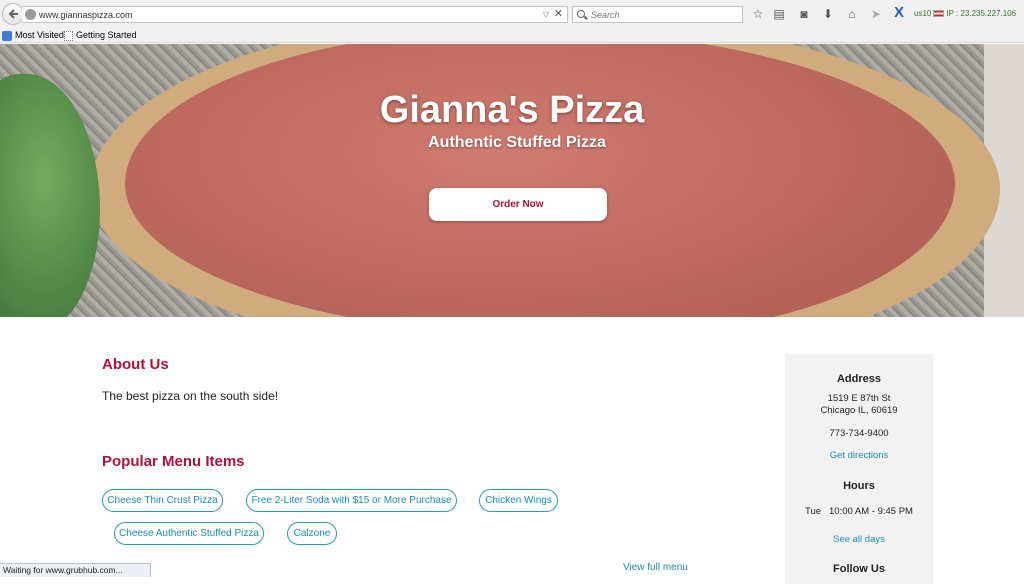 This screenshot has width=1024, height=584. Describe the element at coordinates (859, 410) in the screenshot. I see `address-line2: Chicago IL, 60619` at that location.